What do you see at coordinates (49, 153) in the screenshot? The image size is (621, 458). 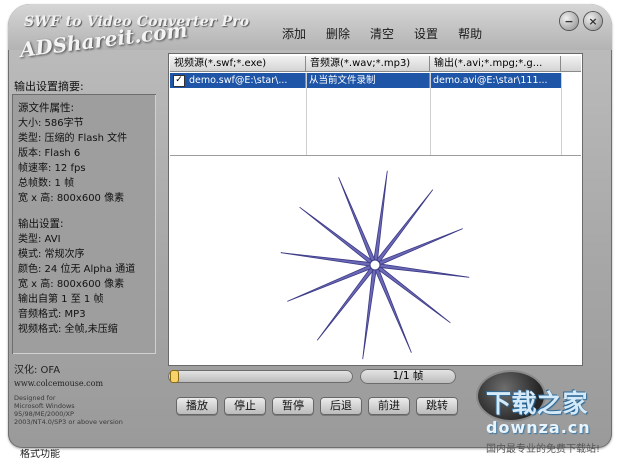 I see `source-version: 版本: Flash 6` at bounding box center [49, 153].